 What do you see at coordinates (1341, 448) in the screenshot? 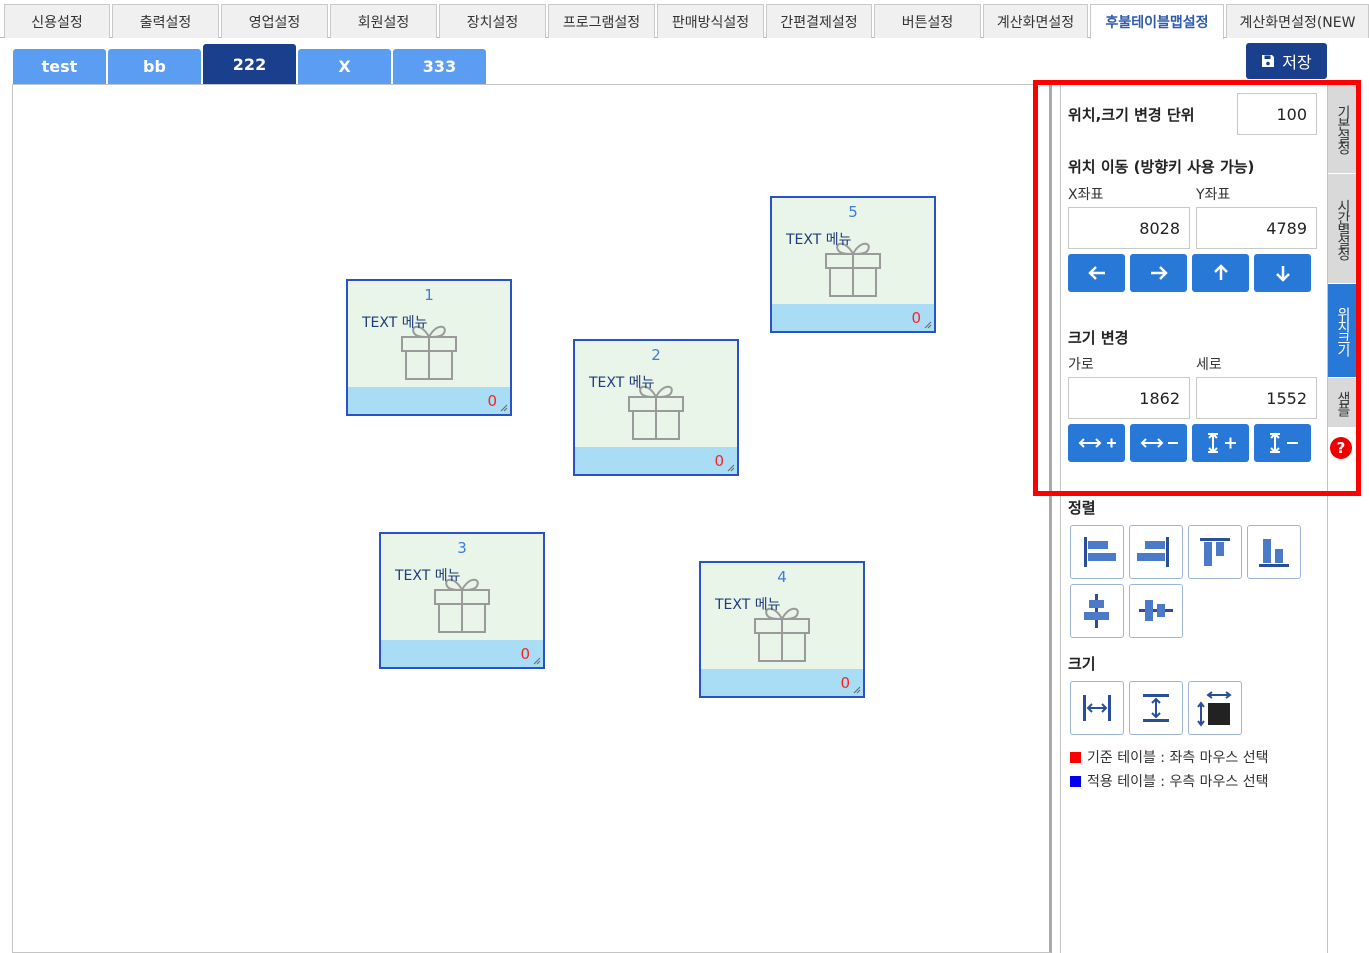
I see `help-icon: ?` at bounding box center [1341, 448].